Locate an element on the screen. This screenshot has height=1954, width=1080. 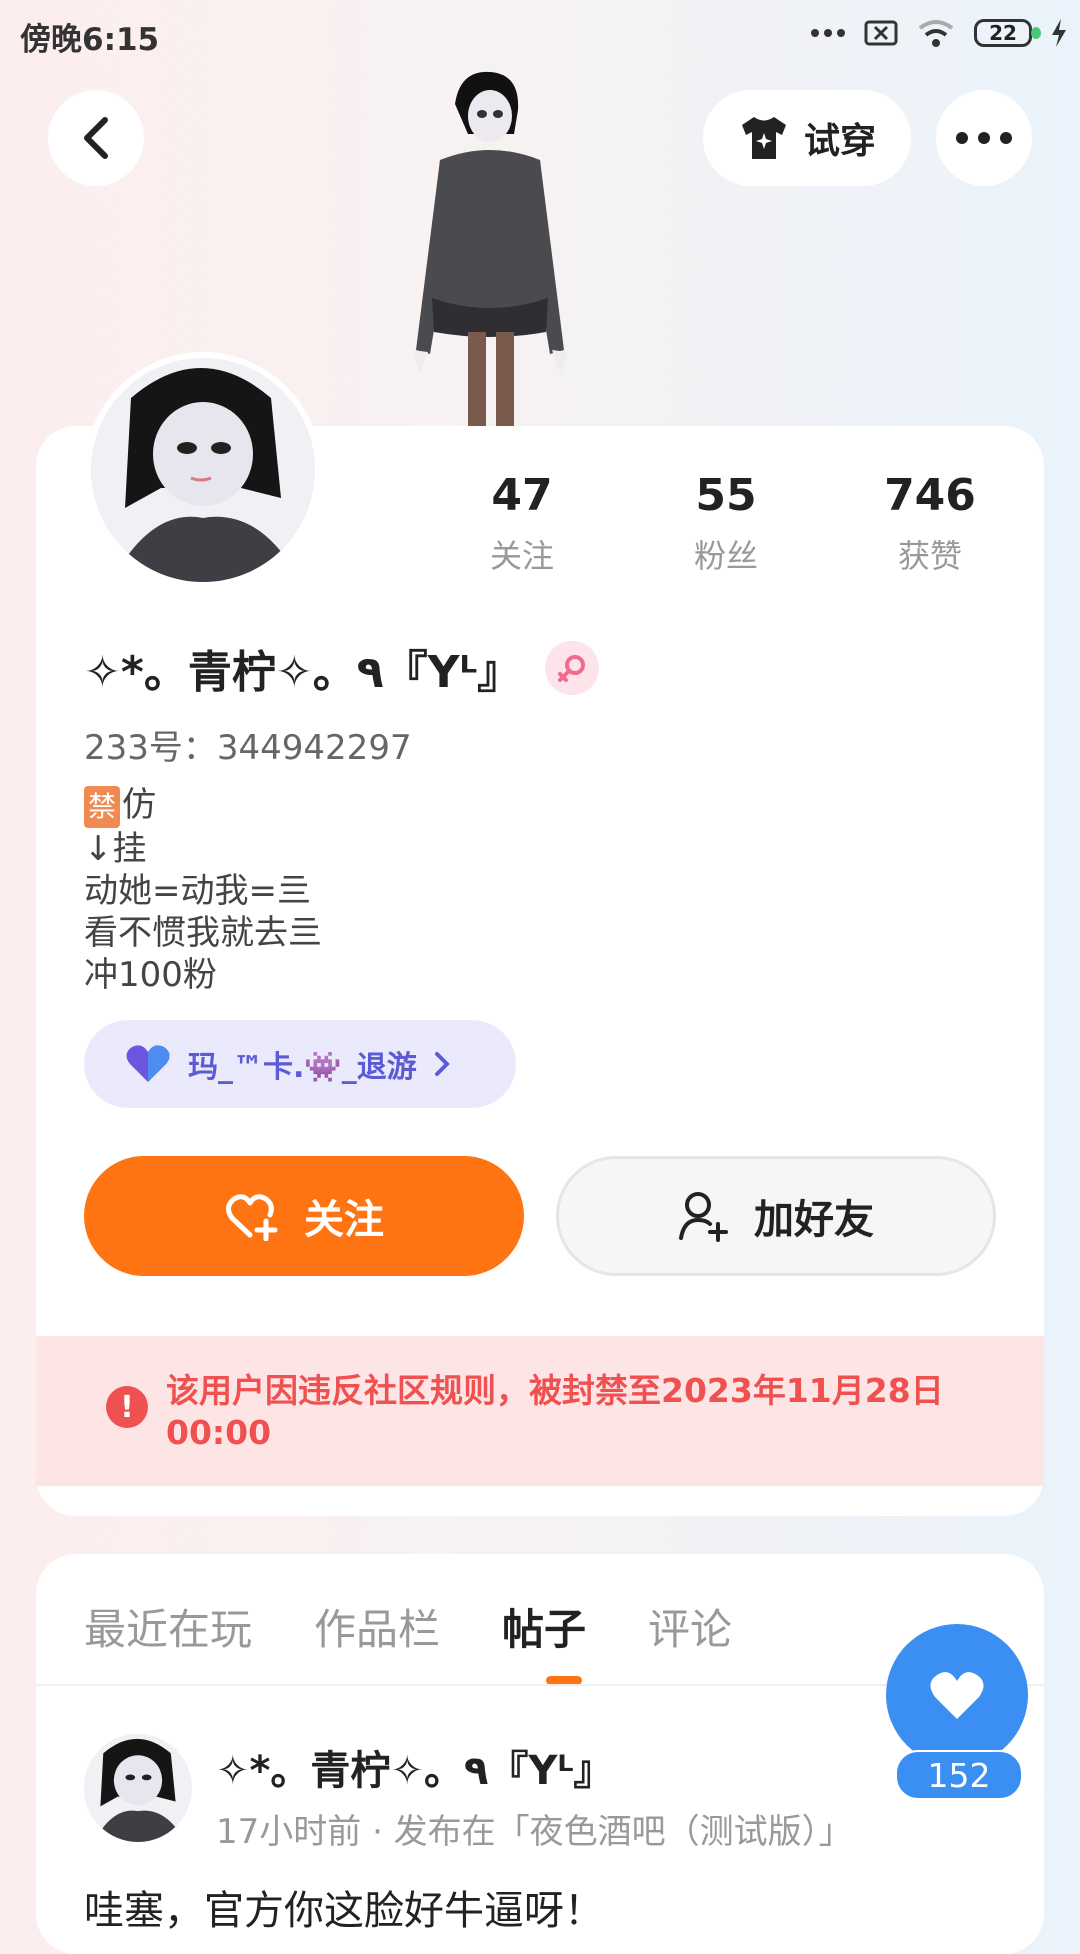
avatar is located at coordinates (203, 470).